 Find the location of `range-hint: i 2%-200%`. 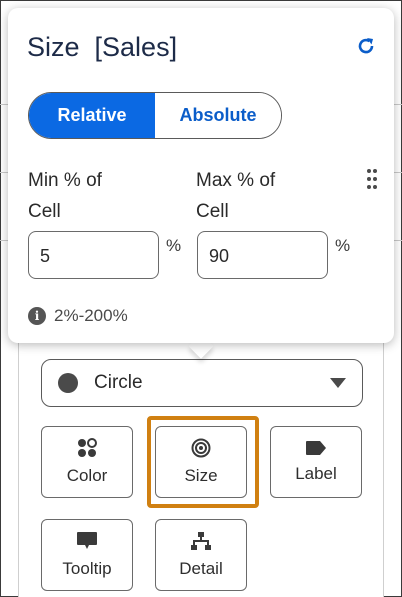

range-hint: i 2%-200% is located at coordinates (78, 316).